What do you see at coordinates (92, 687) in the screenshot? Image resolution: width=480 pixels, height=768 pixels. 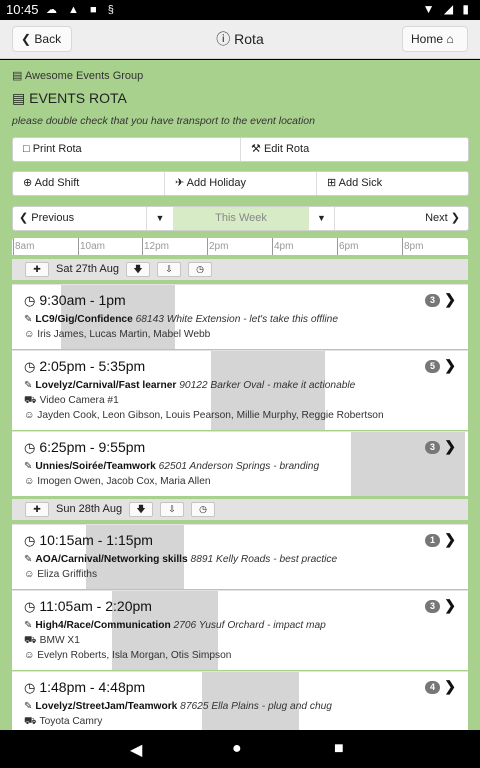 I see `shift-time-text: 1:48pm - 4:48pm` at bounding box center [92, 687].